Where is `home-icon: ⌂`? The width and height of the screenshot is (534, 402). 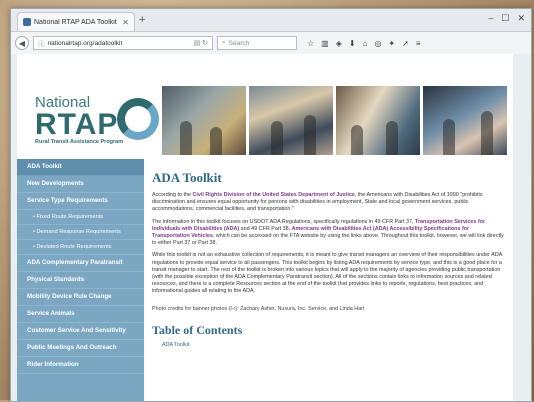
home-icon: ⌂ is located at coordinates (365, 43).